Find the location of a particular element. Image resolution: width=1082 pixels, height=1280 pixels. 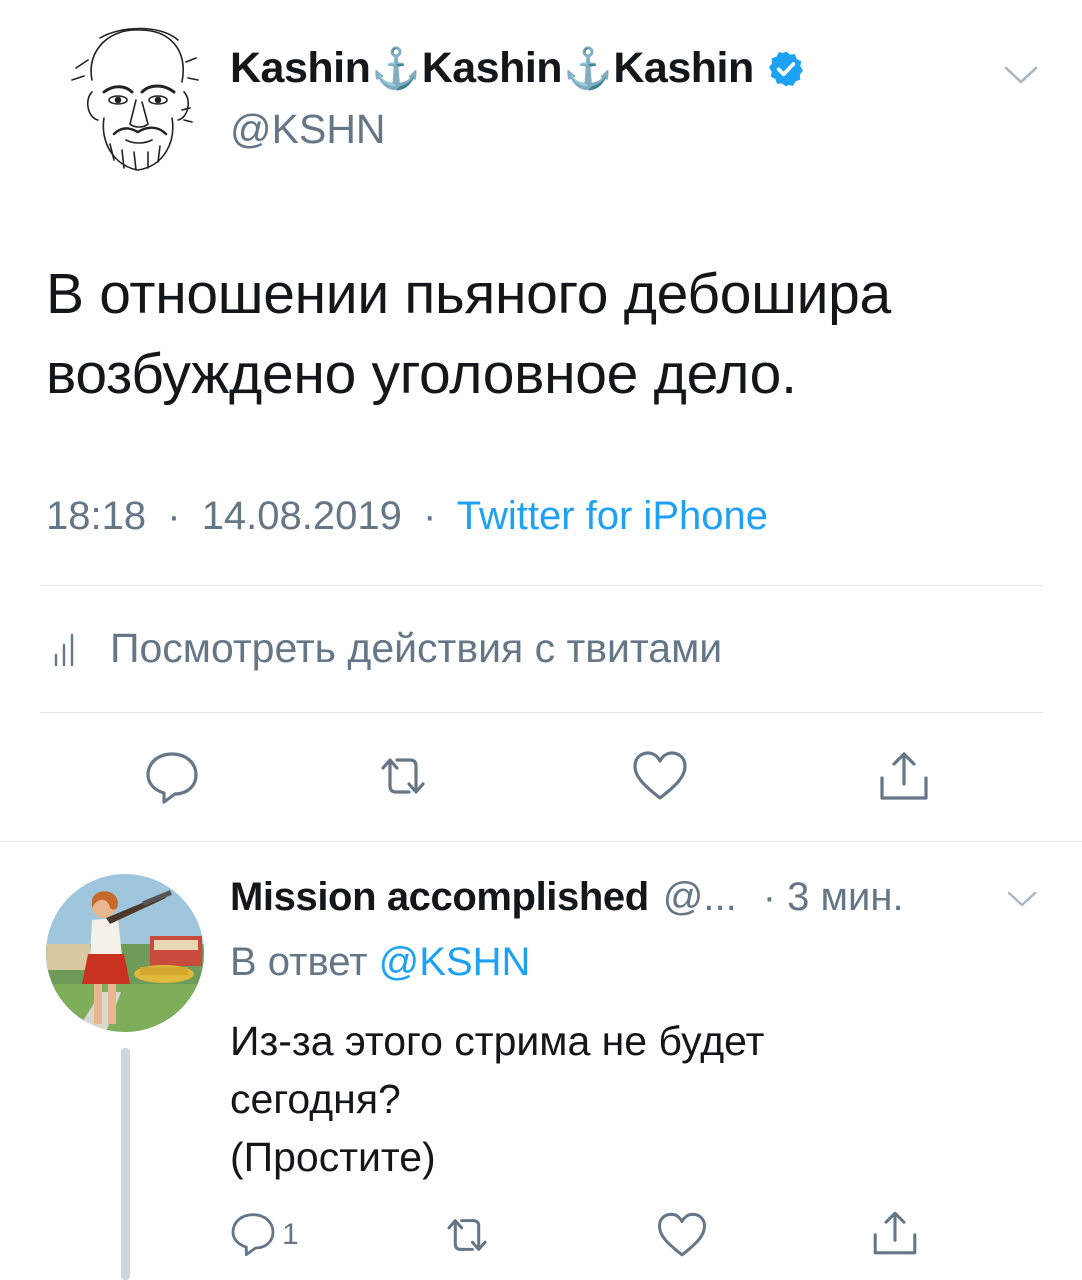

thread-line is located at coordinates (125, 1164).